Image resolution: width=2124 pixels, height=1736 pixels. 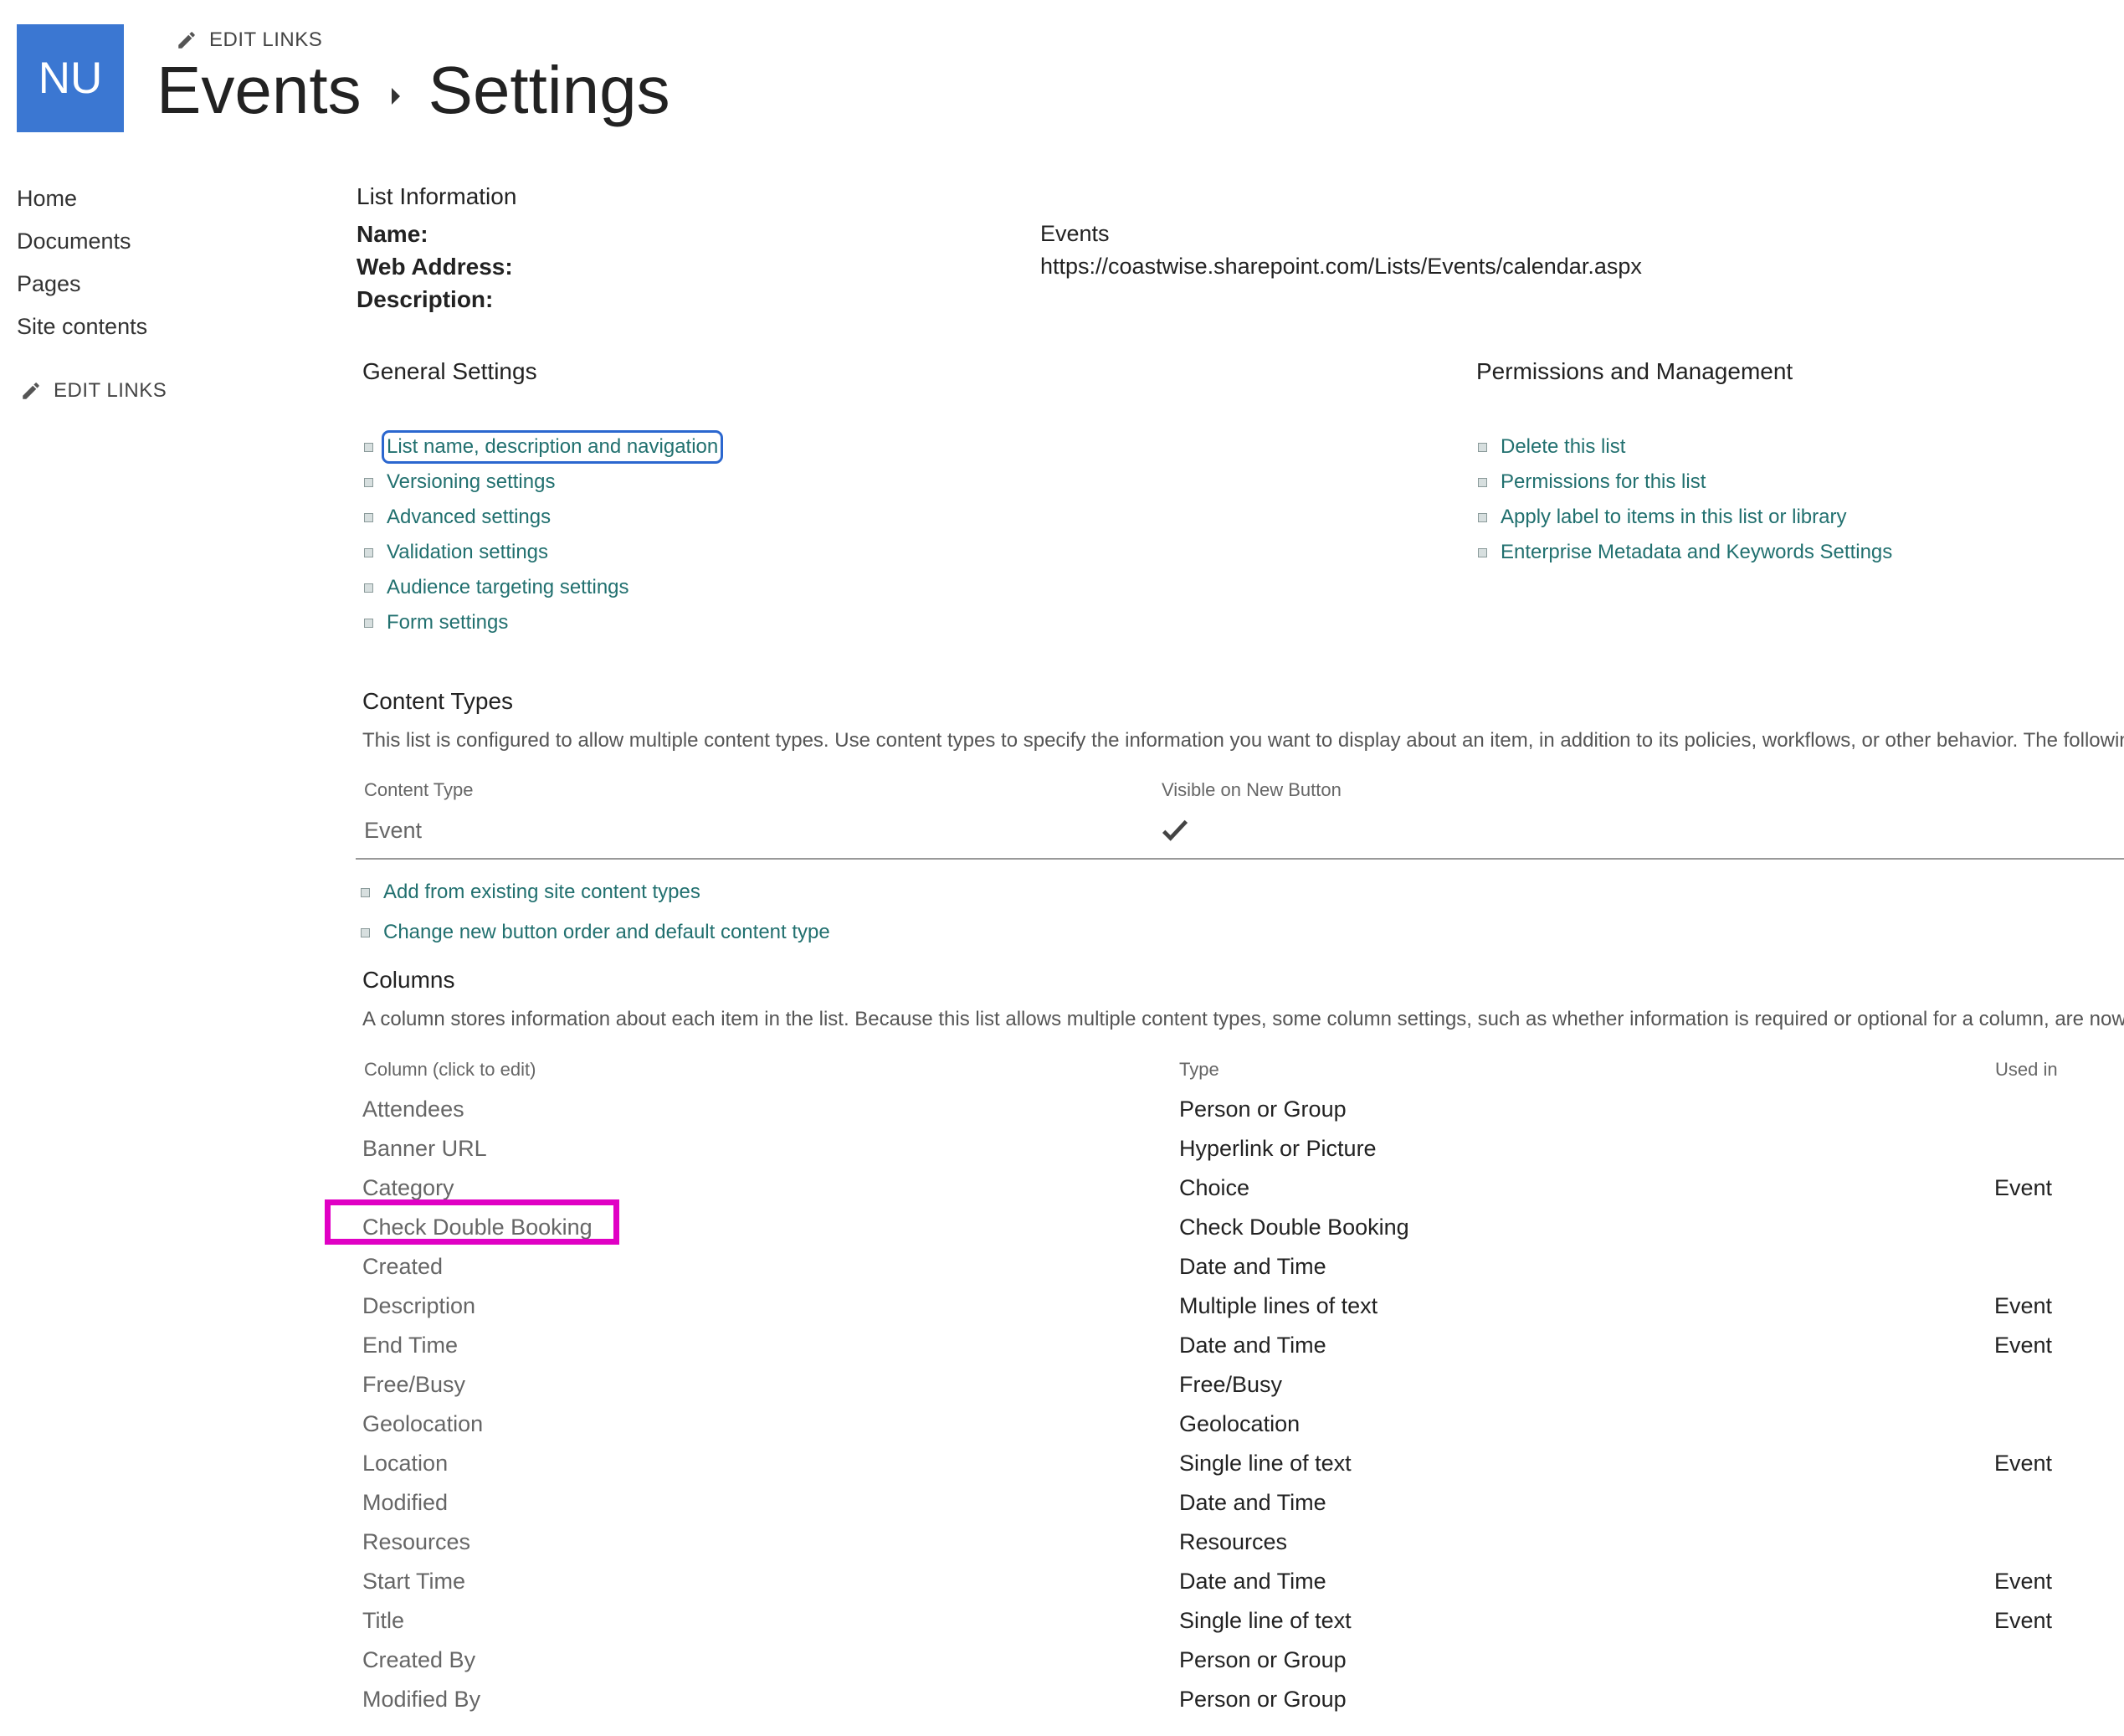 What do you see at coordinates (437, 196) in the screenshot?
I see `list-information-heading: List Information` at bounding box center [437, 196].